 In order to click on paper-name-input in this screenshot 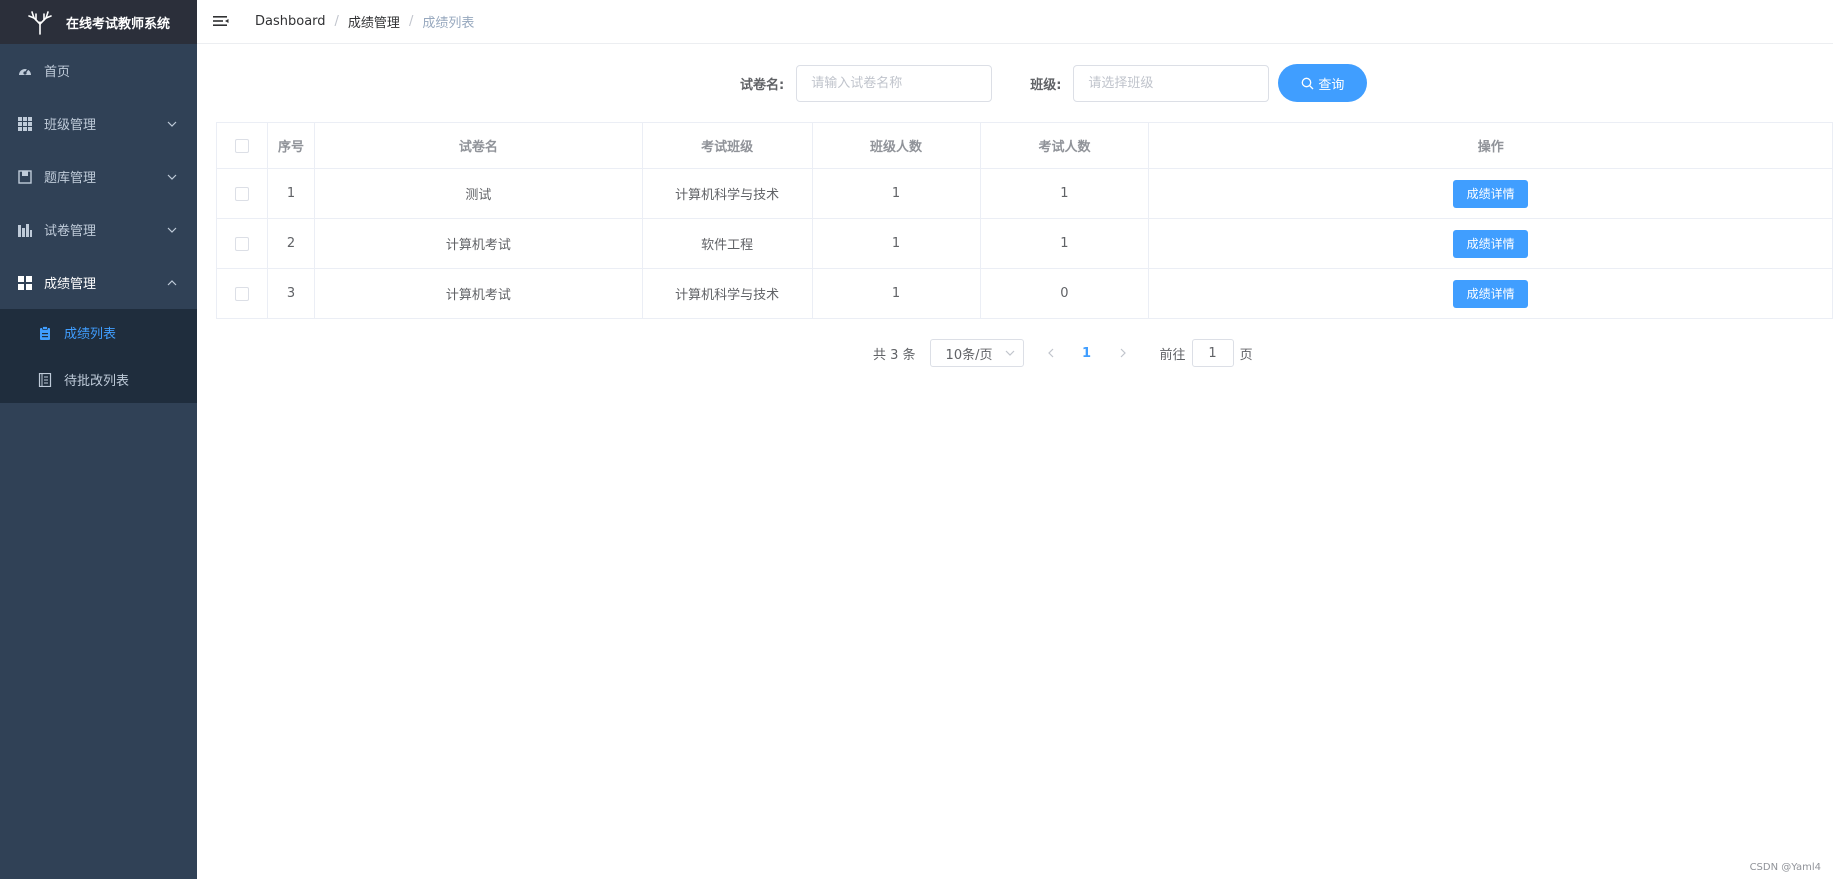, I will do `click(894, 83)`.